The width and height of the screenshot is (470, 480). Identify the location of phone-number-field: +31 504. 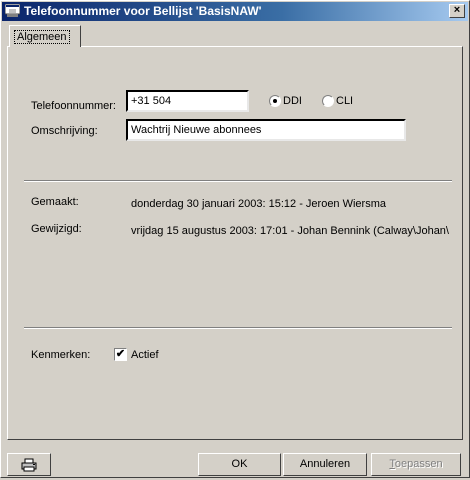
(187, 101).